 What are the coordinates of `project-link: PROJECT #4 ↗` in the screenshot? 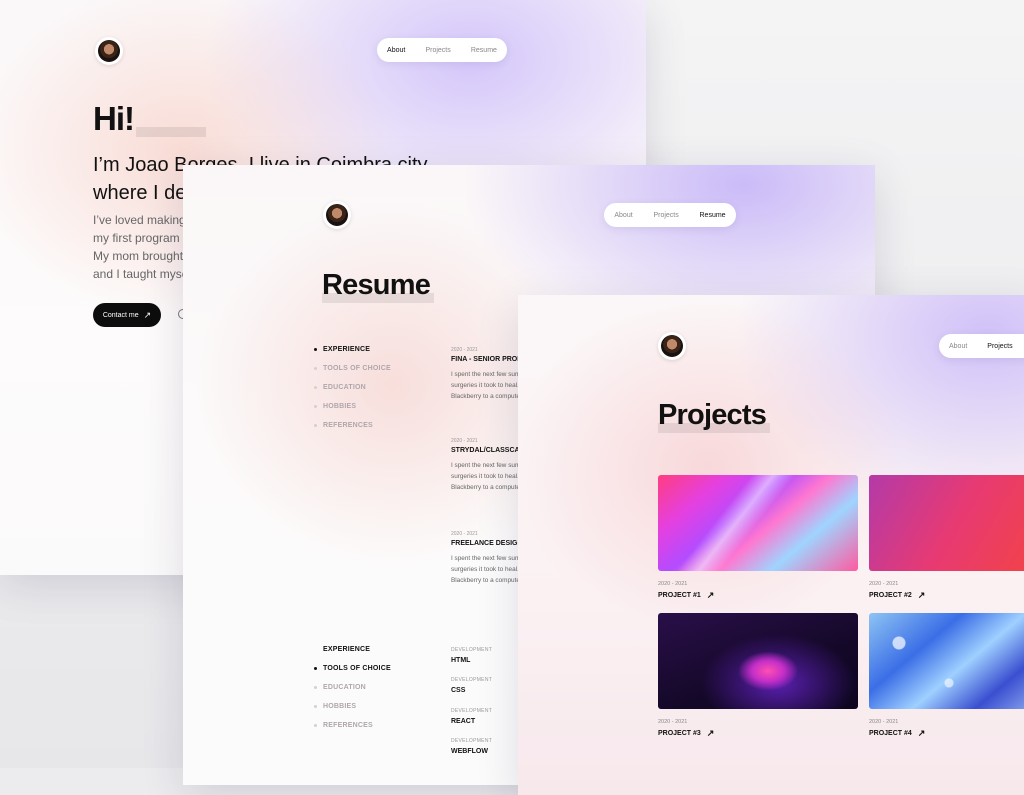 It's located at (897, 733).